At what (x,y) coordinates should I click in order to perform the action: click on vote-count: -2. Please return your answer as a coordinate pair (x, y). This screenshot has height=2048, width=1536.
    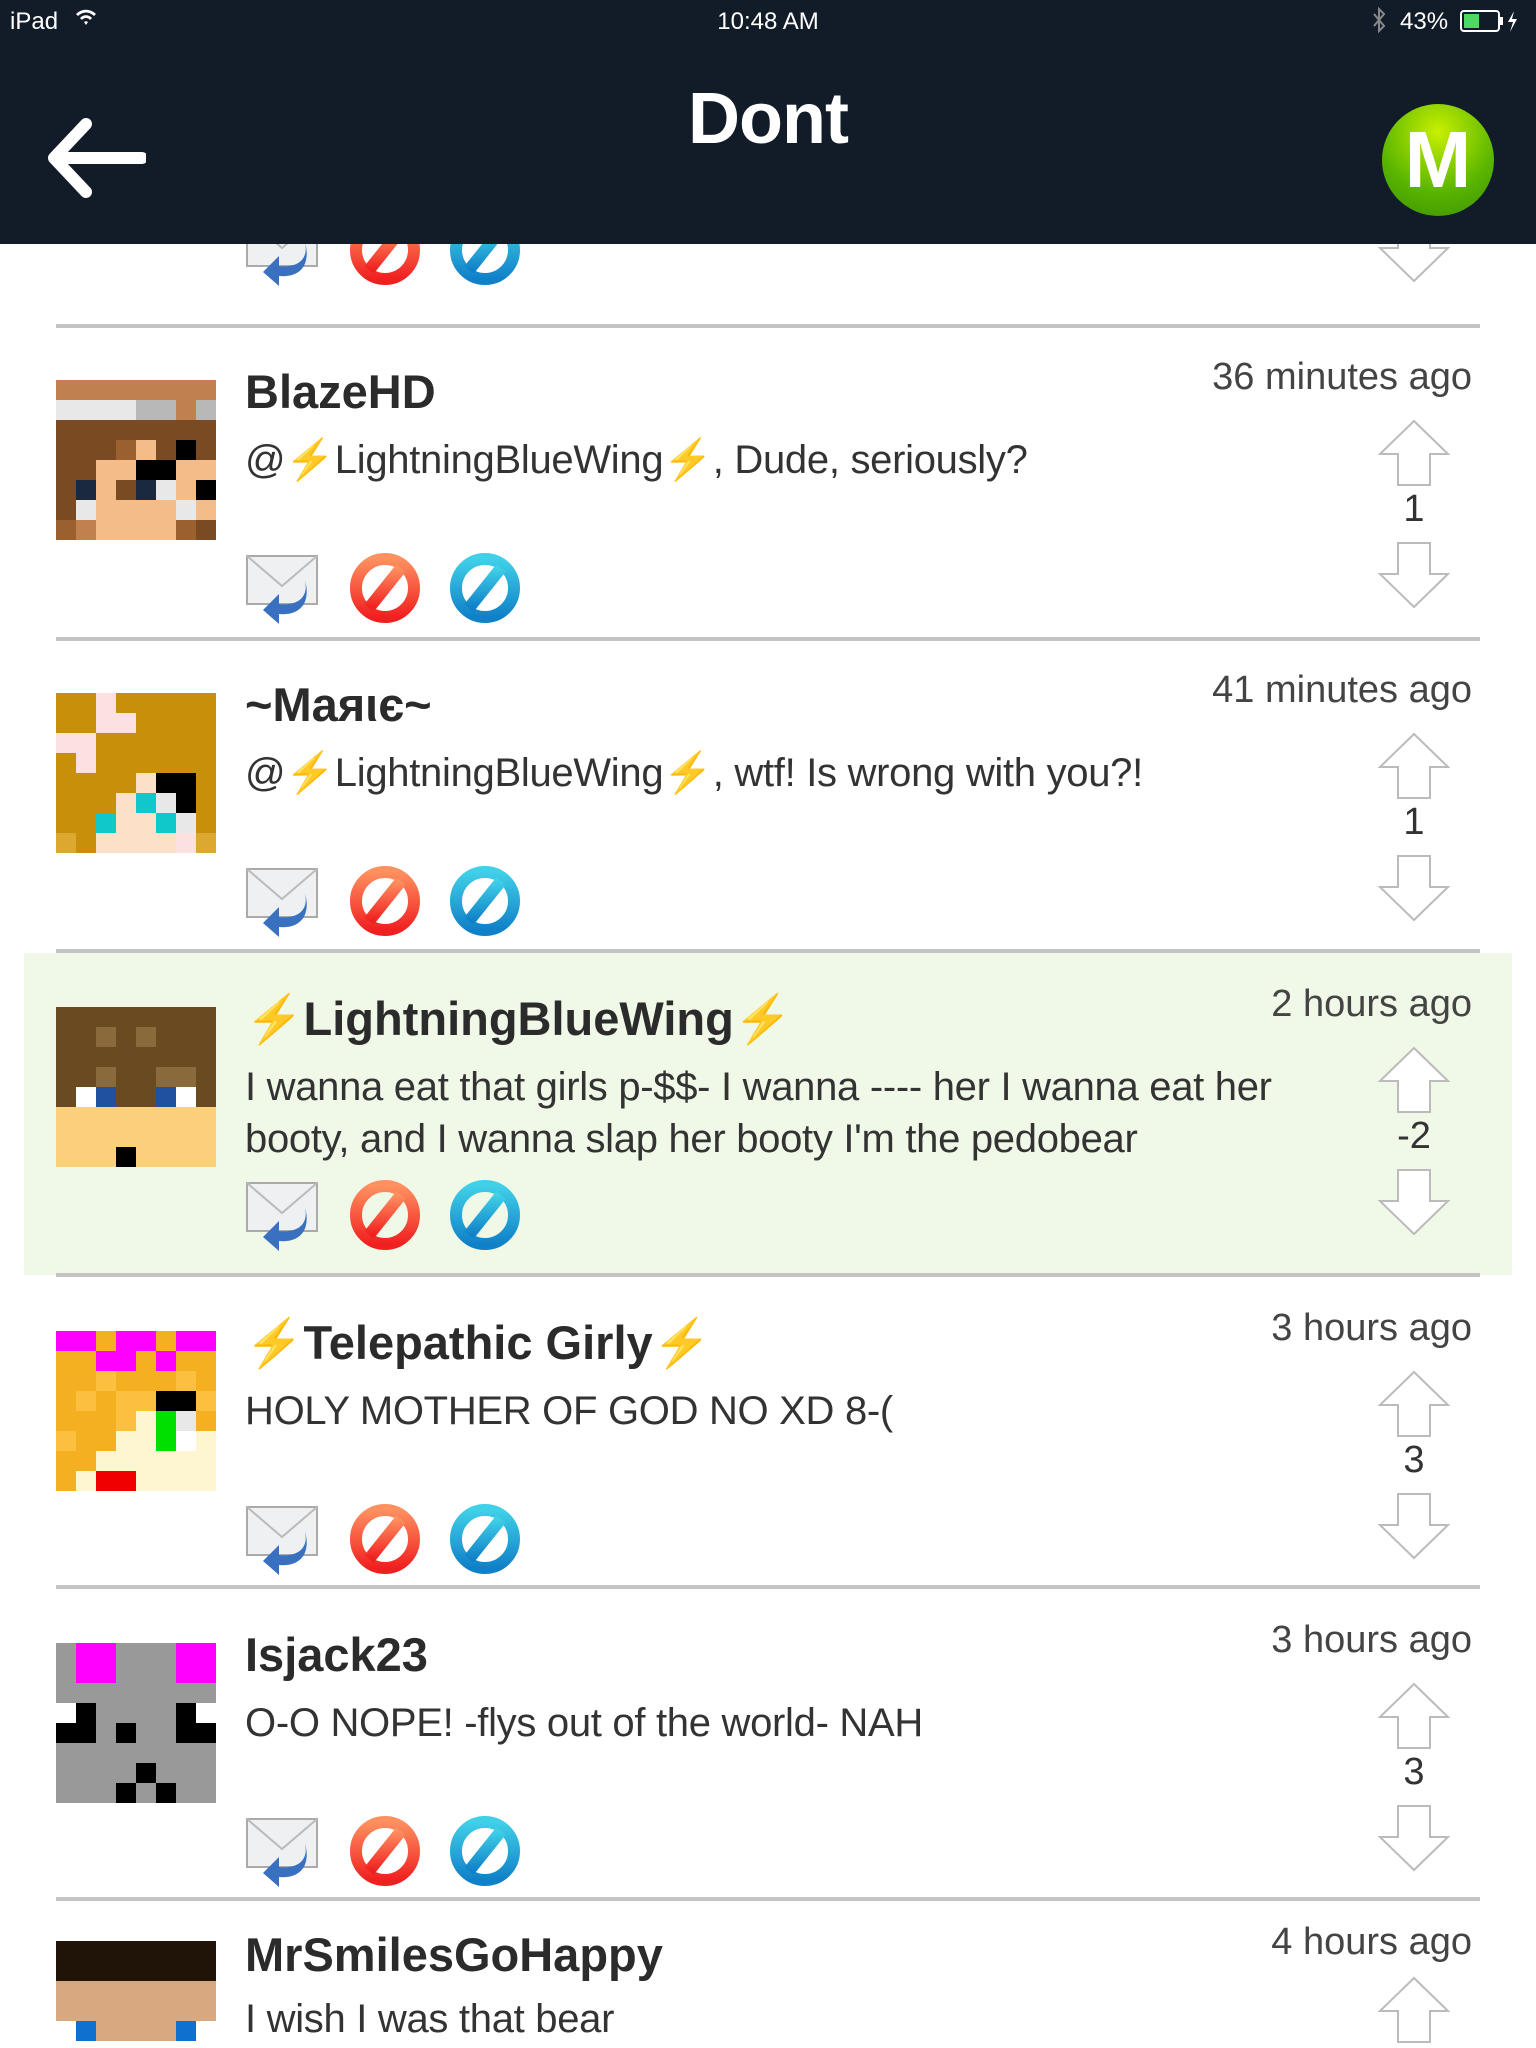
    Looking at the image, I should click on (1414, 1136).